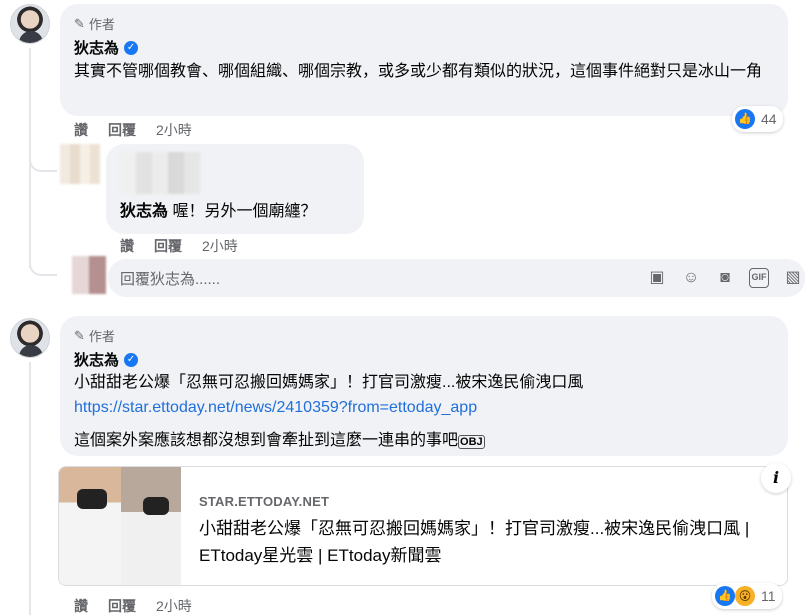 The width and height of the screenshot is (805, 615). Describe the element at coordinates (160, 173) in the screenshot. I see `reply-author-name` at that location.